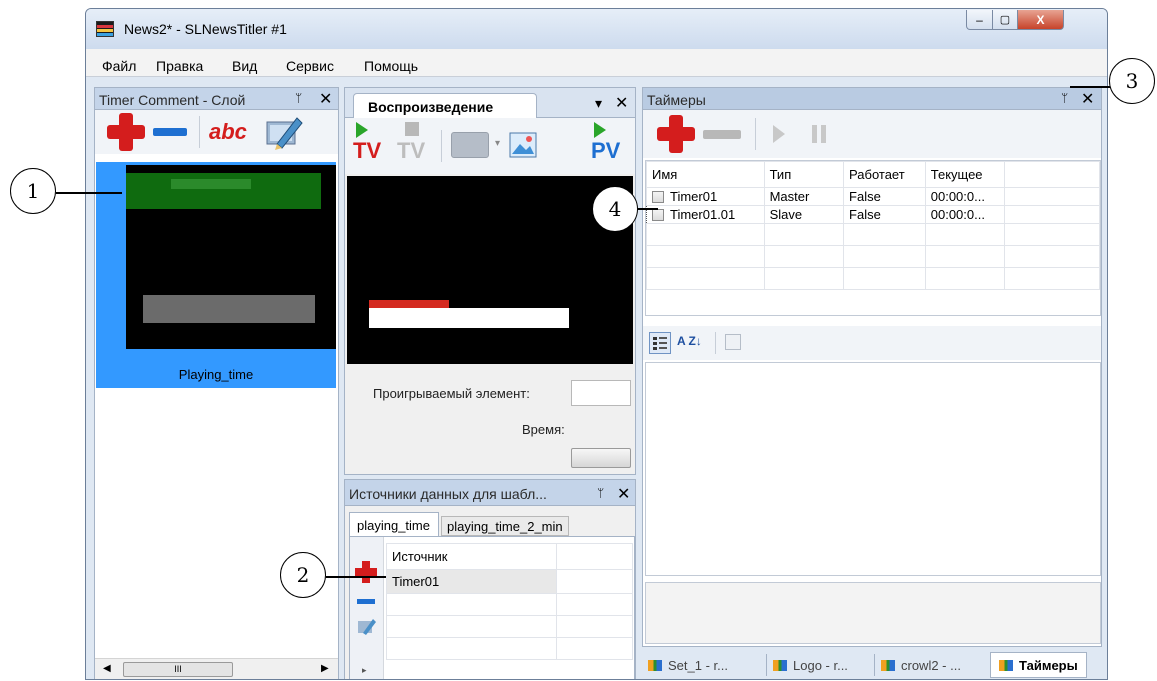  What do you see at coordinates (780, 665) in the screenshot?
I see `document-icon` at bounding box center [780, 665].